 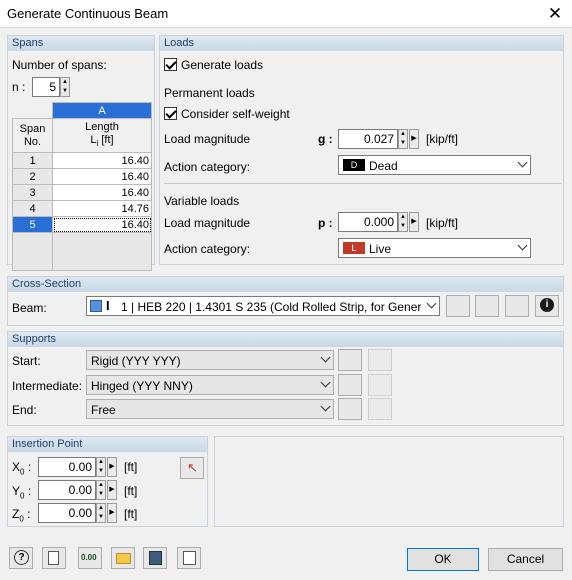 I want to click on z0-spinner: ▲ ▼, so click(x=101, y=513).